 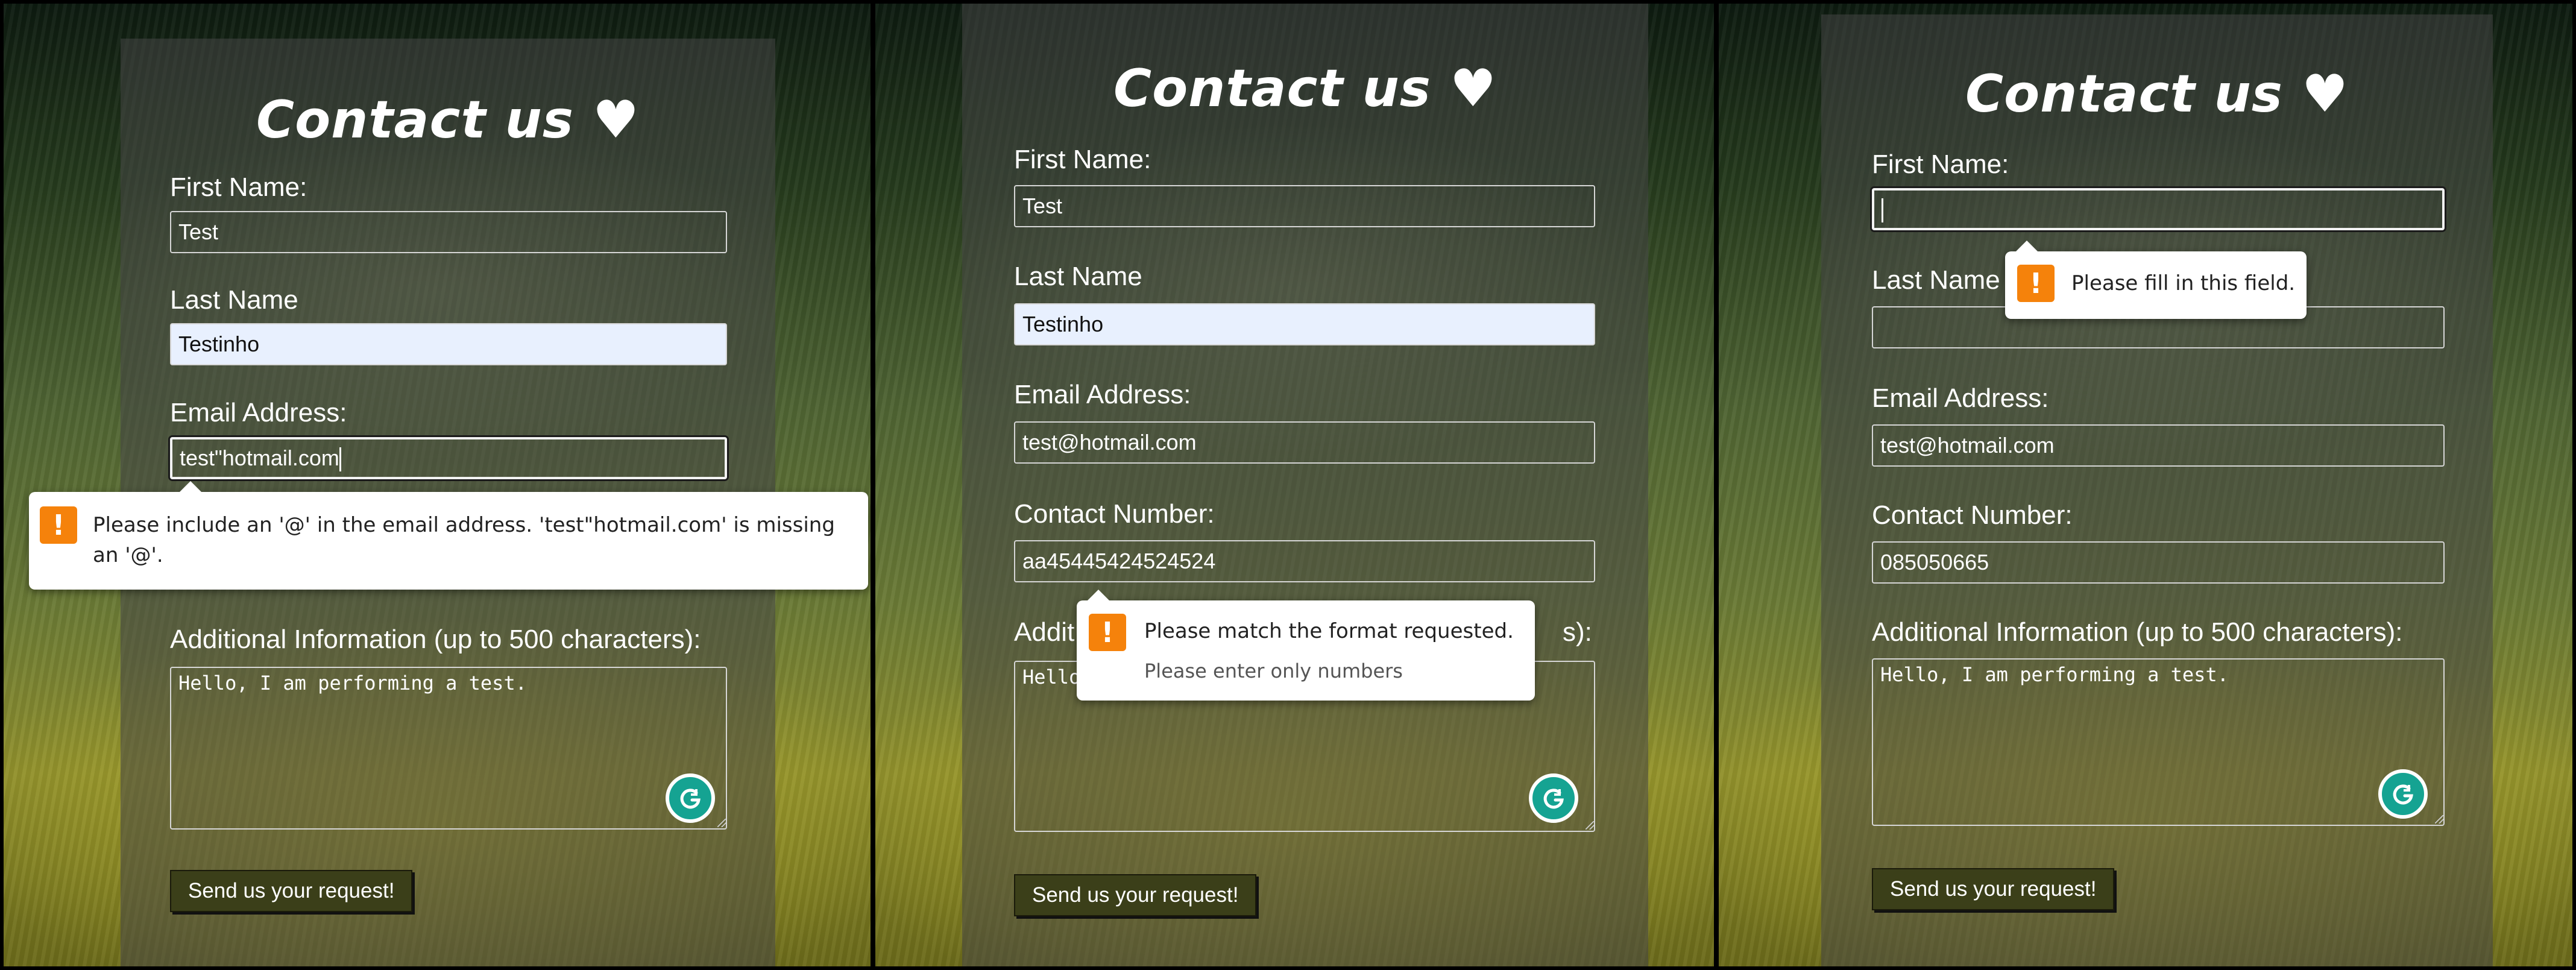 What do you see at coordinates (1044, 632) in the screenshot?
I see `additional-info-label-start: Addit` at bounding box center [1044, 632].